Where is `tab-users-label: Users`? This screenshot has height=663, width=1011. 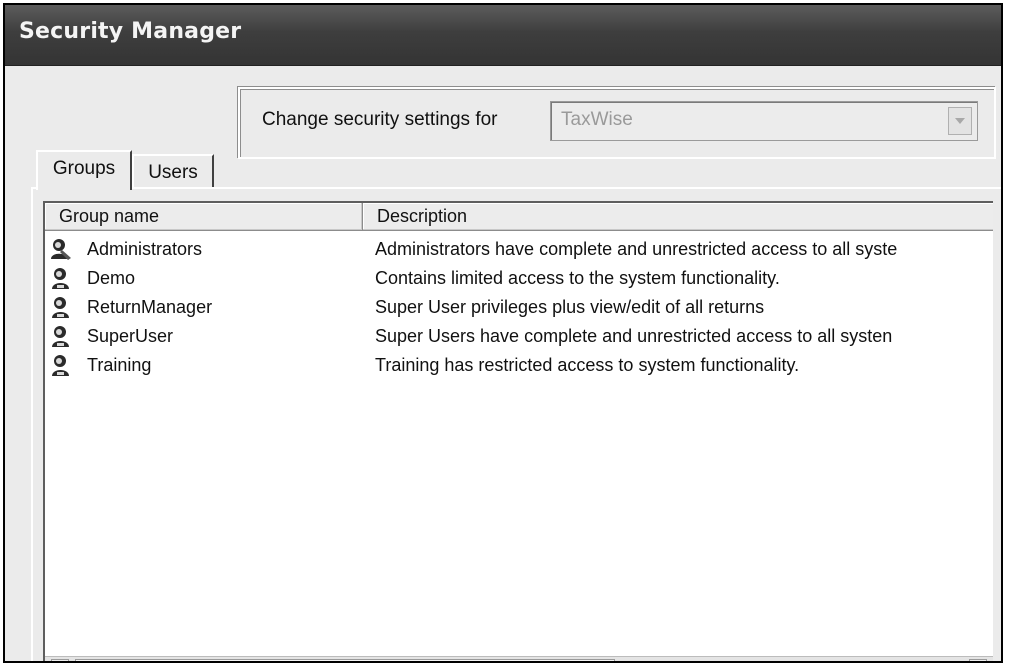 tab-users-label: Users is located at coordinates (173, 172).